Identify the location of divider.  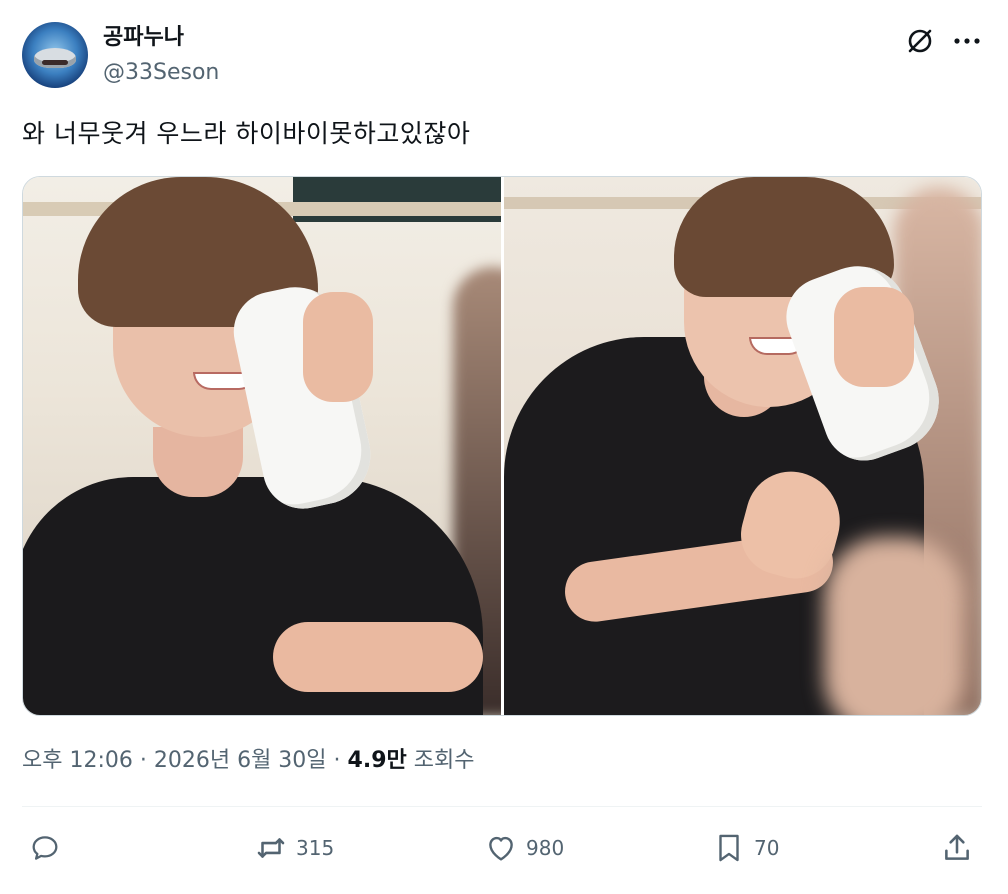
(502, 806).